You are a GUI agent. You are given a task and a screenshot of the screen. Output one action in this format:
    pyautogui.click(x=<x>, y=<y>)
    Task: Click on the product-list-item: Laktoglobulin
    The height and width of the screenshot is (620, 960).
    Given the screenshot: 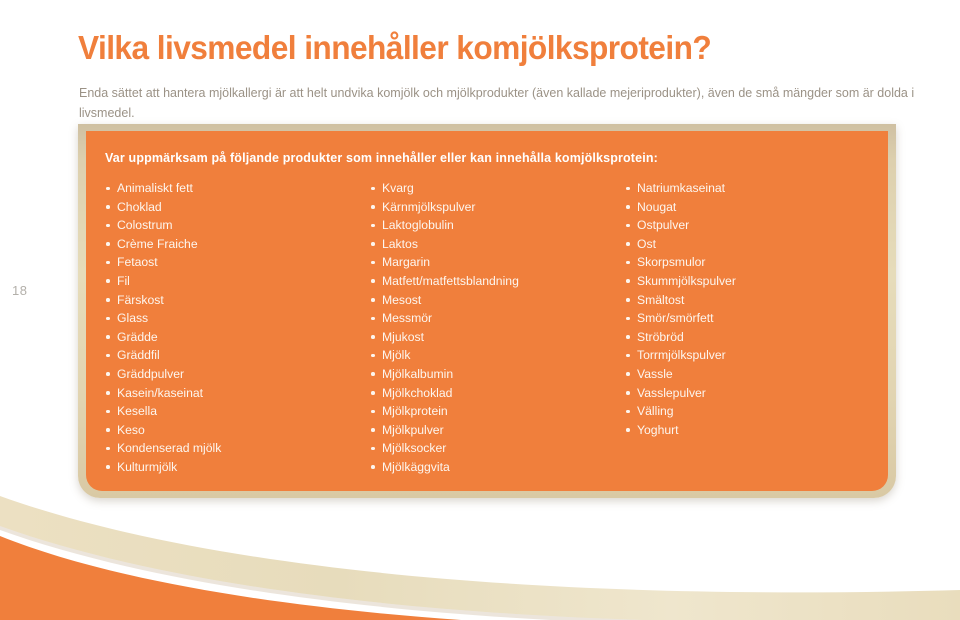 What is the action you would take?
    pyautogui.click(x=497, y=225)
    